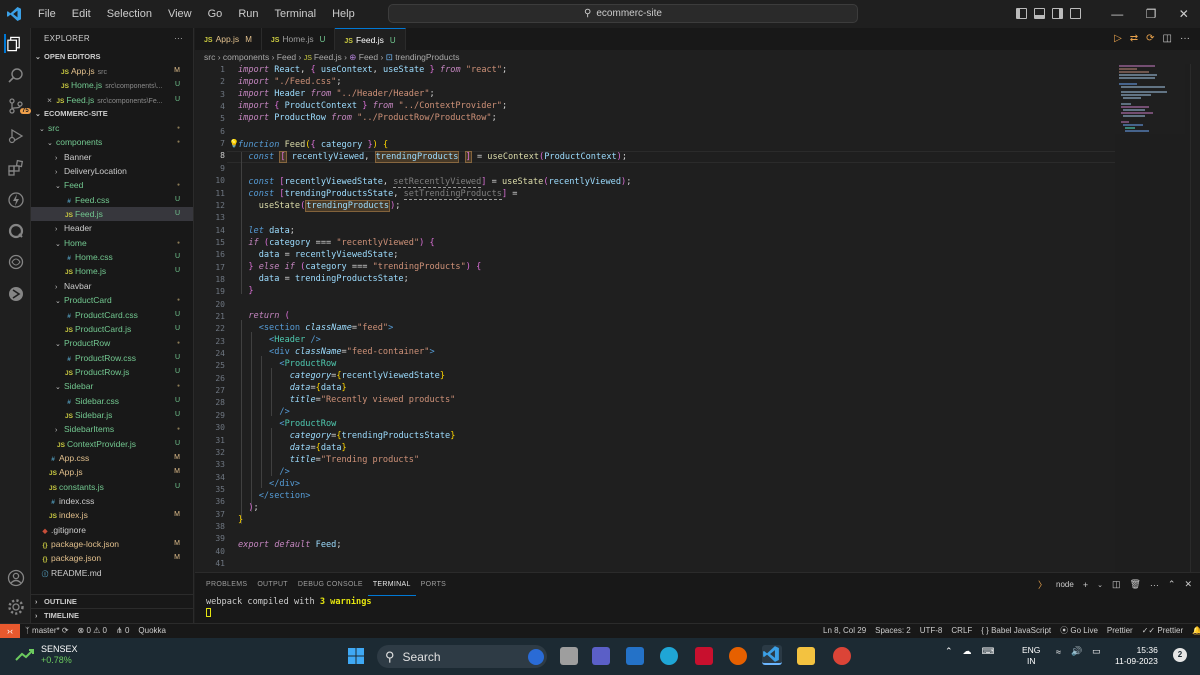 This screenshot has width=1200, height=675. Describe the element at coordinates (330, 584) in the screenshot. I see `panel-tab-debug-console: DEBUG CONSOLE` at that location.